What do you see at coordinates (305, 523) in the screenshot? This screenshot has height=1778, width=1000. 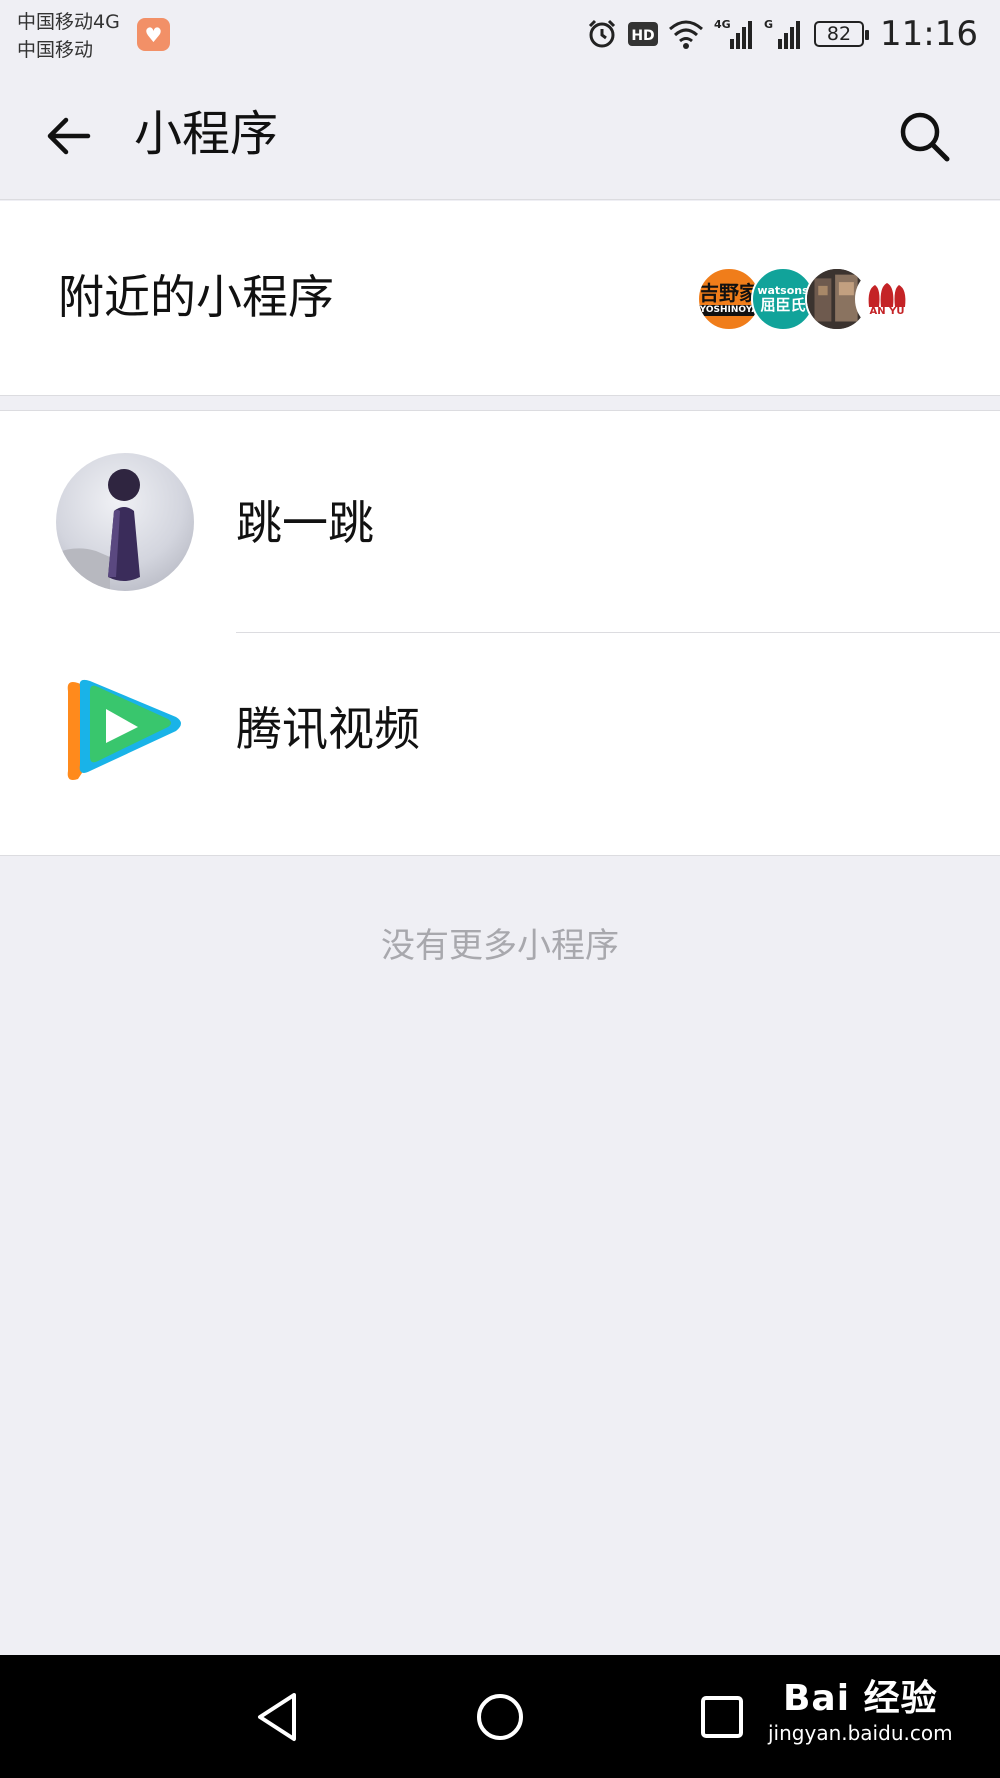 I see `list-item-label: 跳一跳` at bounding box center [305, 523].